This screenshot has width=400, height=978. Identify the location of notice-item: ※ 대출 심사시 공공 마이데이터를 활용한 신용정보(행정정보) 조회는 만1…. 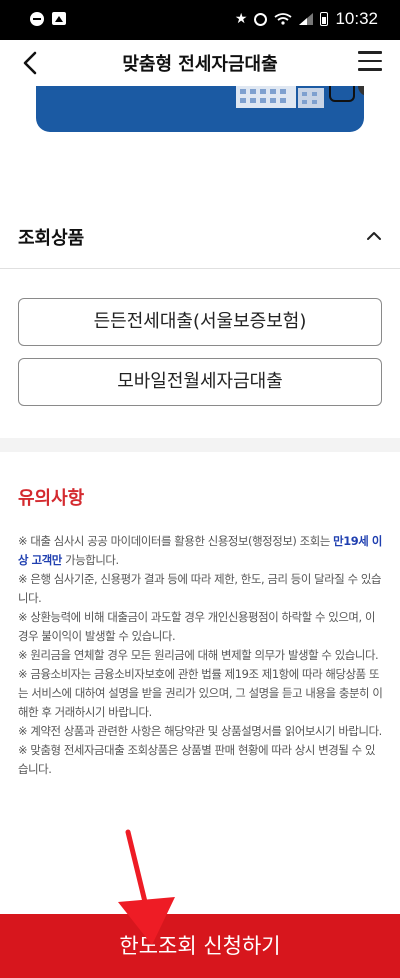
(201, 551).